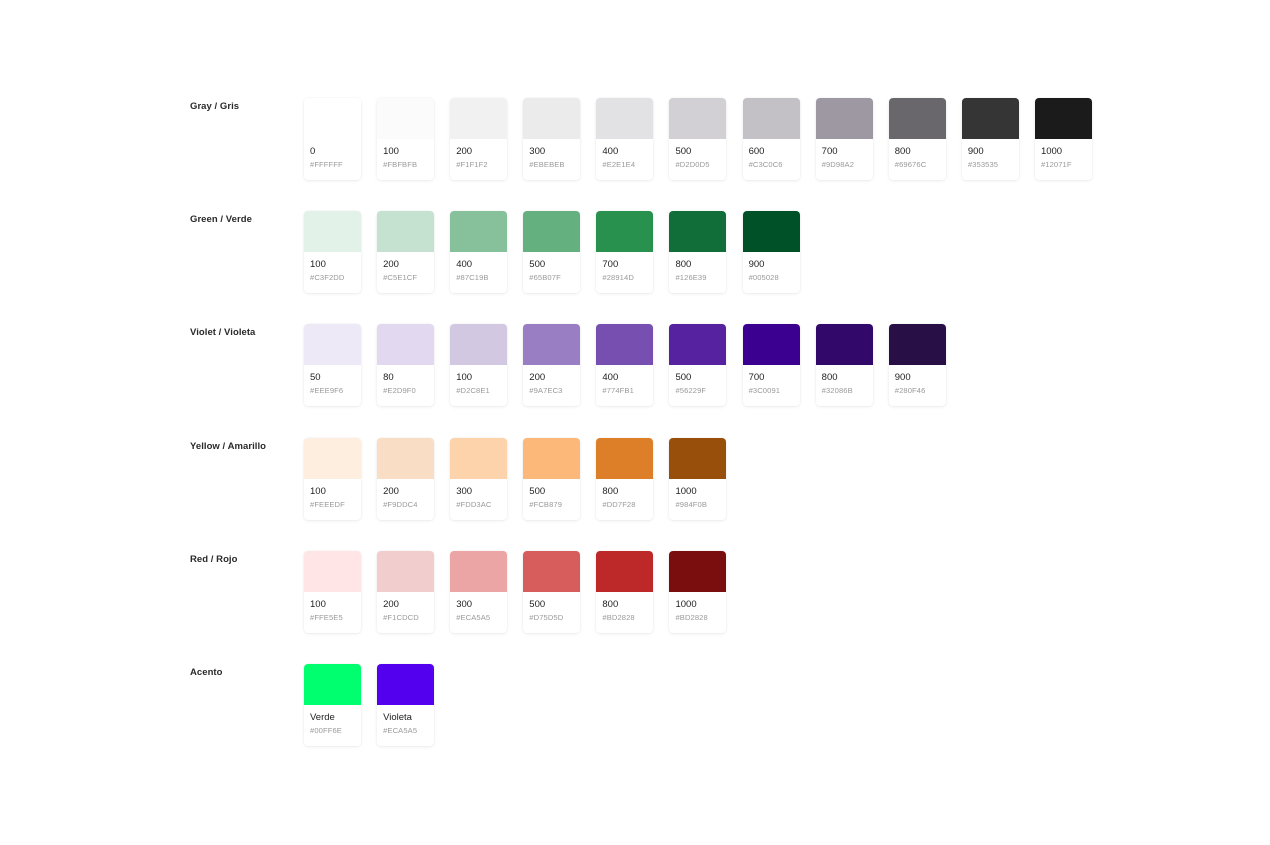  What do you see at coordinates (332, 154) in the screenshot?
I see `swatch-meta: 0 #FFFFFF` at bounding box center [332, 154].